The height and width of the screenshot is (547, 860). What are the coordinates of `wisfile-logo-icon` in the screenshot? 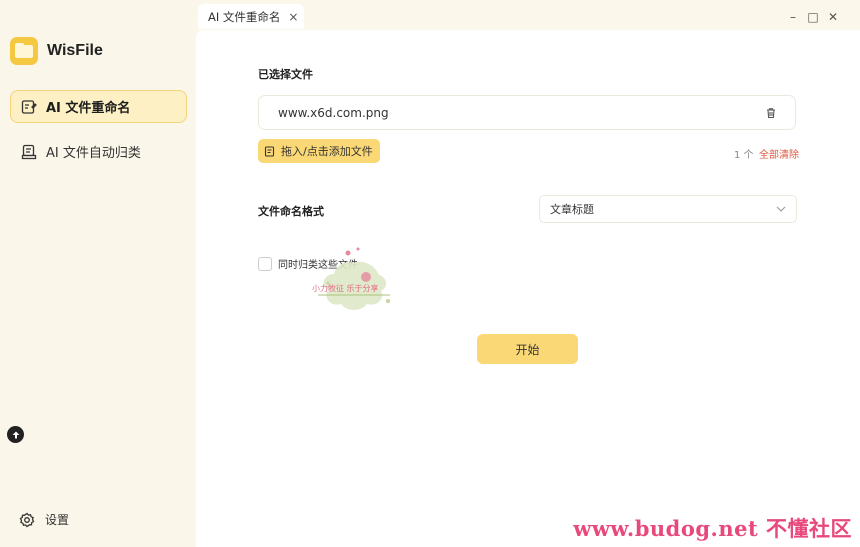 It's located at (24, 51).